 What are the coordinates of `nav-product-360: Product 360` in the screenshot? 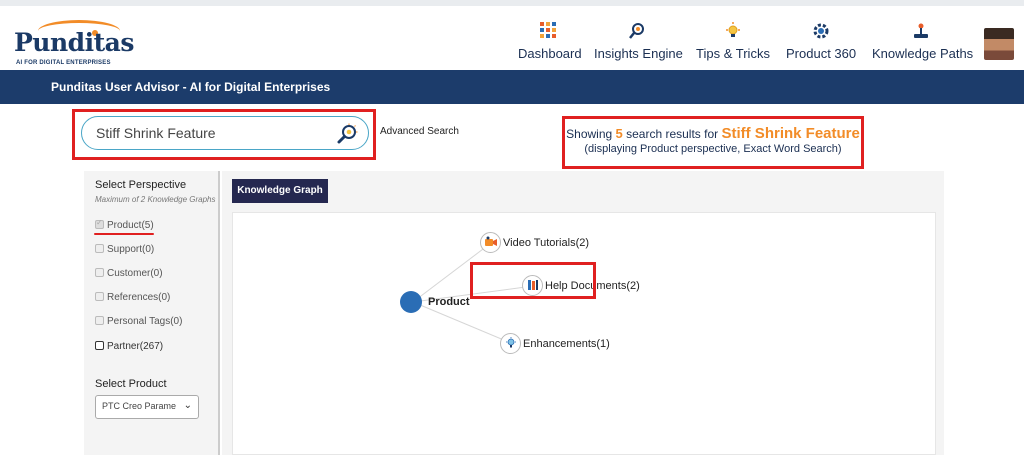 It's located at (821, 45).